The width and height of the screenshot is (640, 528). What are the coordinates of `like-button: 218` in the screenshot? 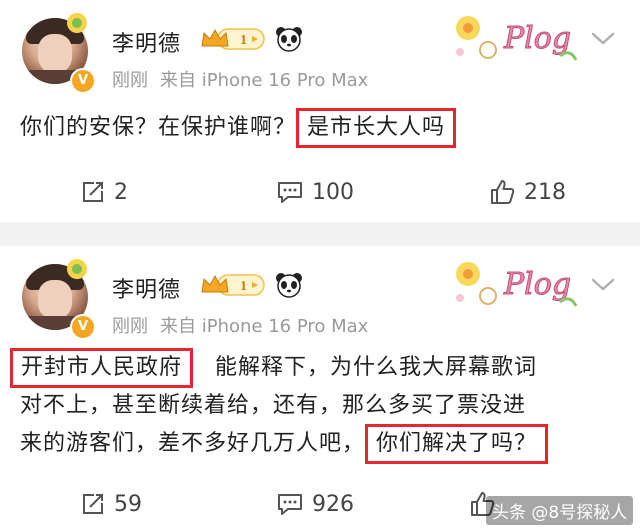 It's located at (527, 192).